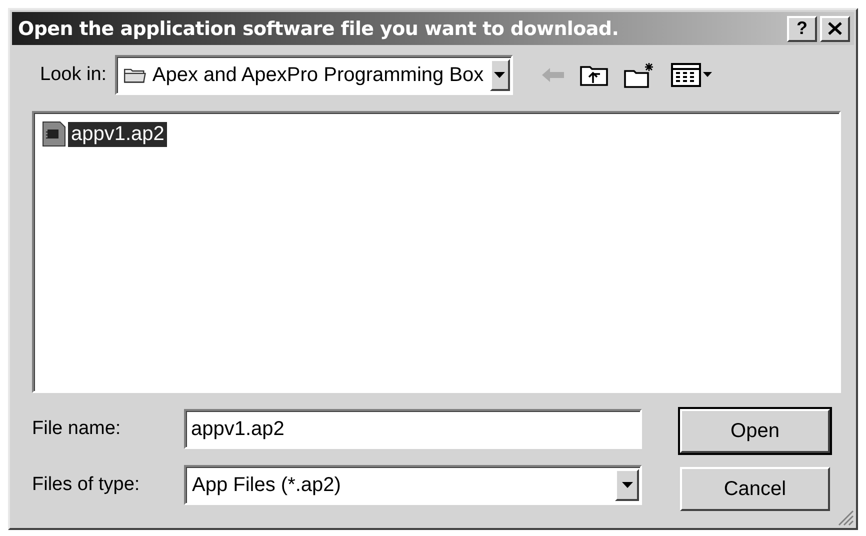 Image resolution: width=866 pixels, height=536 pixels. I want to click on close-icon, so click(835, 28).